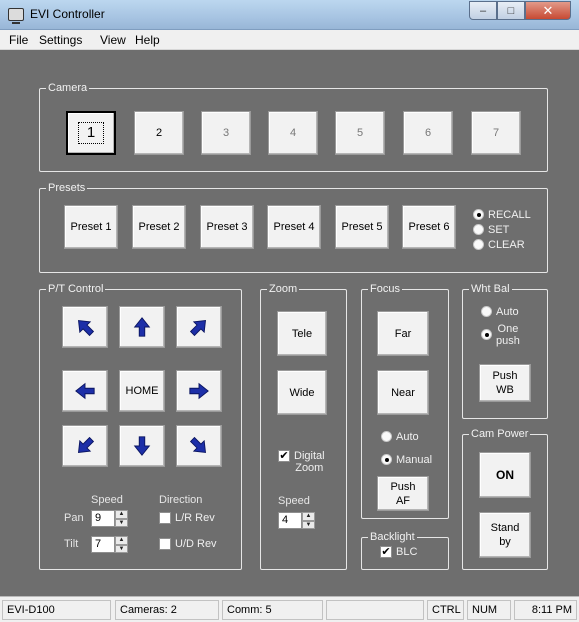 This screenshot has width=579, height=622. Describe the element at coordinates (227, 227) in the screenshot. I see `preset-3-button: Preset 3` at that location.